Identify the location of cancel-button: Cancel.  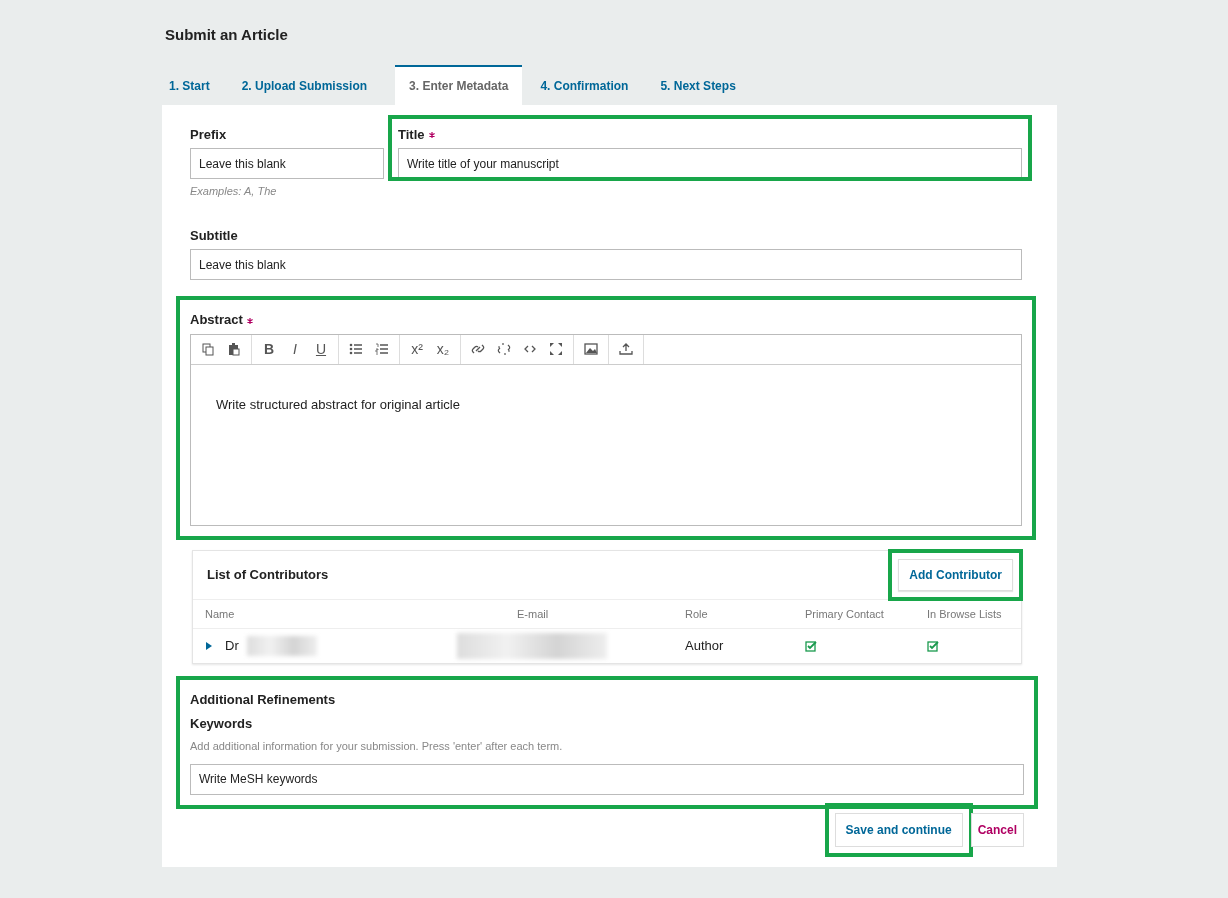
(997, 829).